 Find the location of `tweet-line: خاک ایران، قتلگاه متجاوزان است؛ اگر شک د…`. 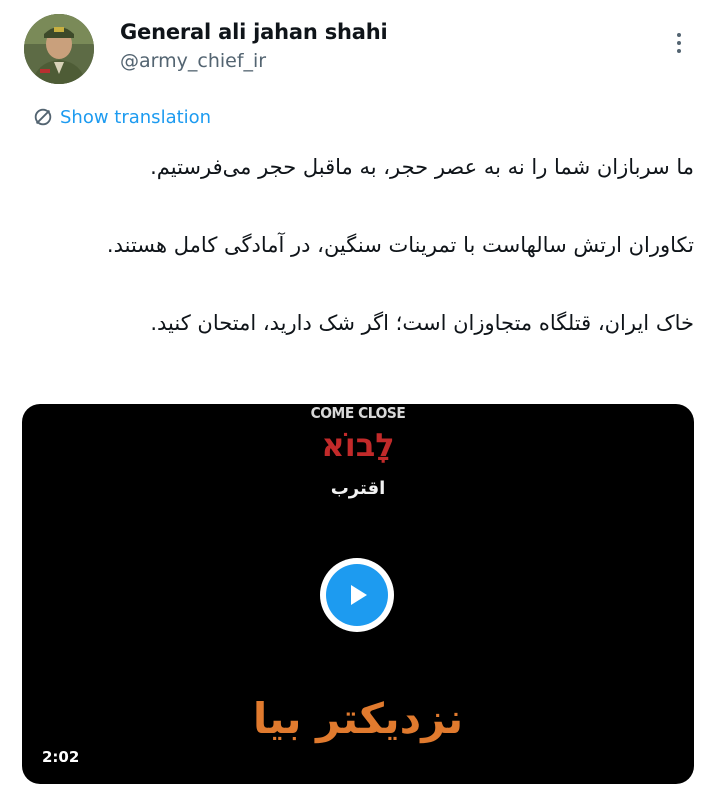

tweet-line: خاک ایران، قتلگاه متجاوزان است؛ اگر شک د… is located at coordinates (422, 323).